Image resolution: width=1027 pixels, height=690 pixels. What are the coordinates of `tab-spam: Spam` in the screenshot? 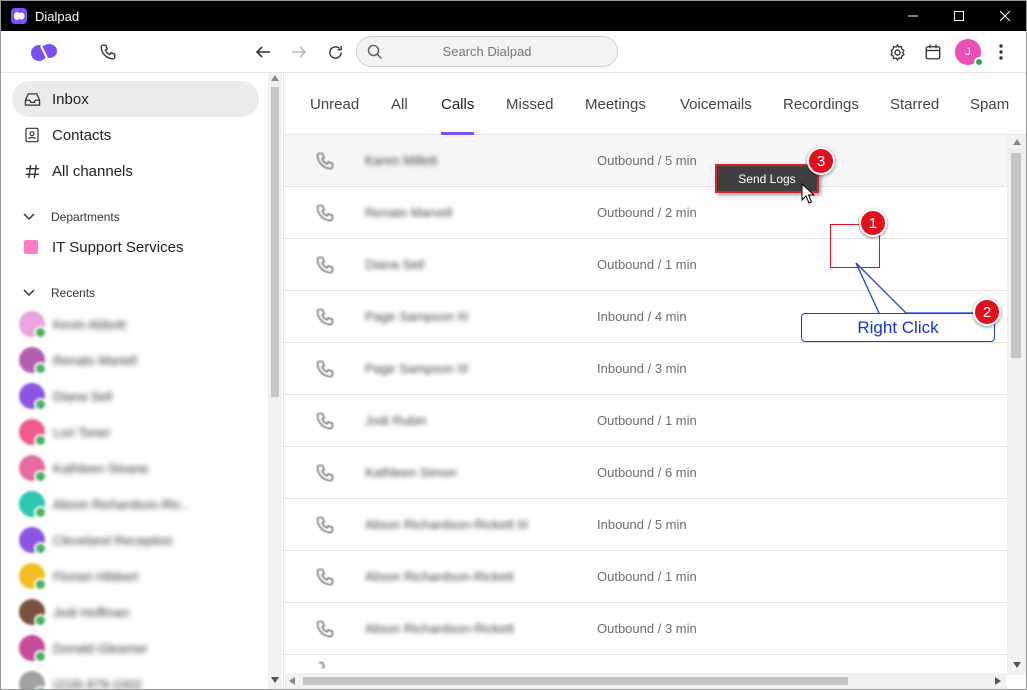 It's located at (989, 104).